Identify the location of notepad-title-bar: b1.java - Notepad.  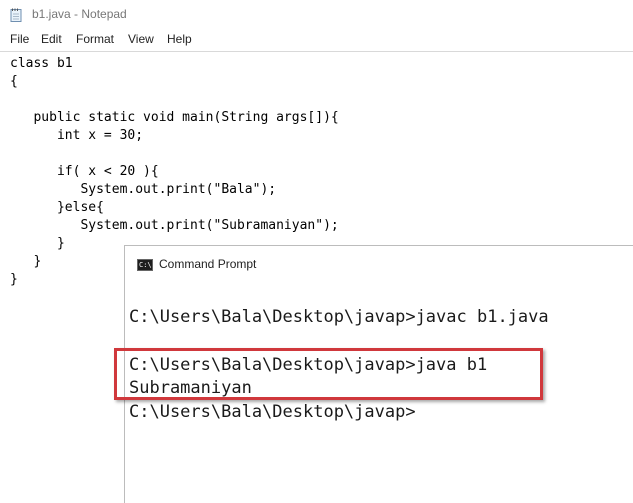
(316, 15).